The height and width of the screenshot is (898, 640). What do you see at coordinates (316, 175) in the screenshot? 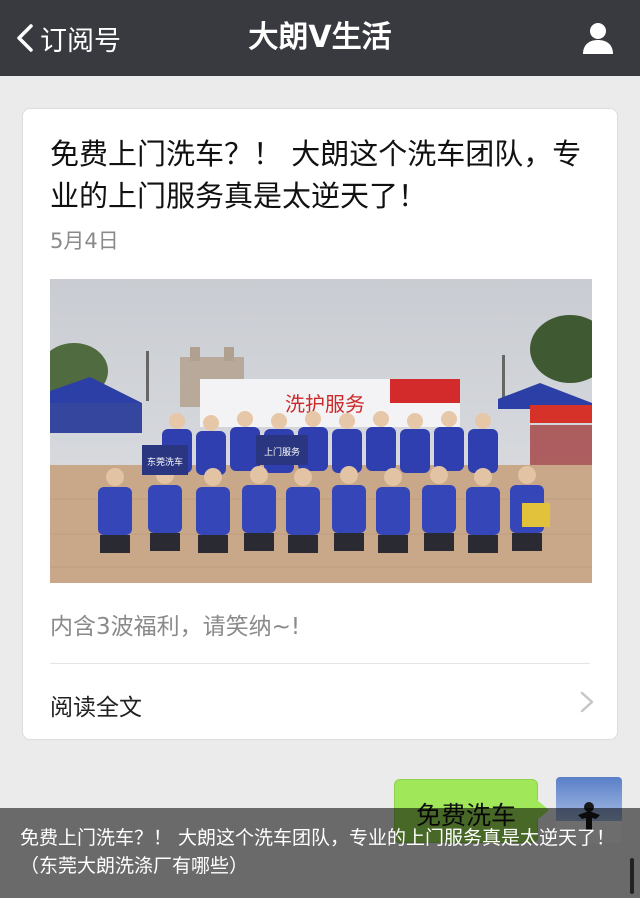
I see `article-title: 免费上门洗车？！ 大朗这个洗车团队，专业的上门服务真是太逆天了！` at bounding box center [316, 175].